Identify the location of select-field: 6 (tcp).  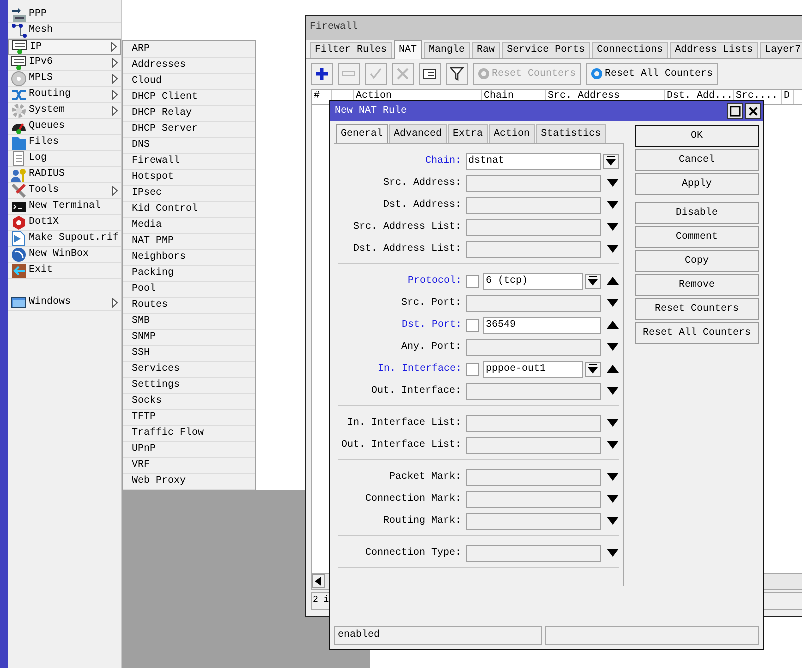
(533, 281).